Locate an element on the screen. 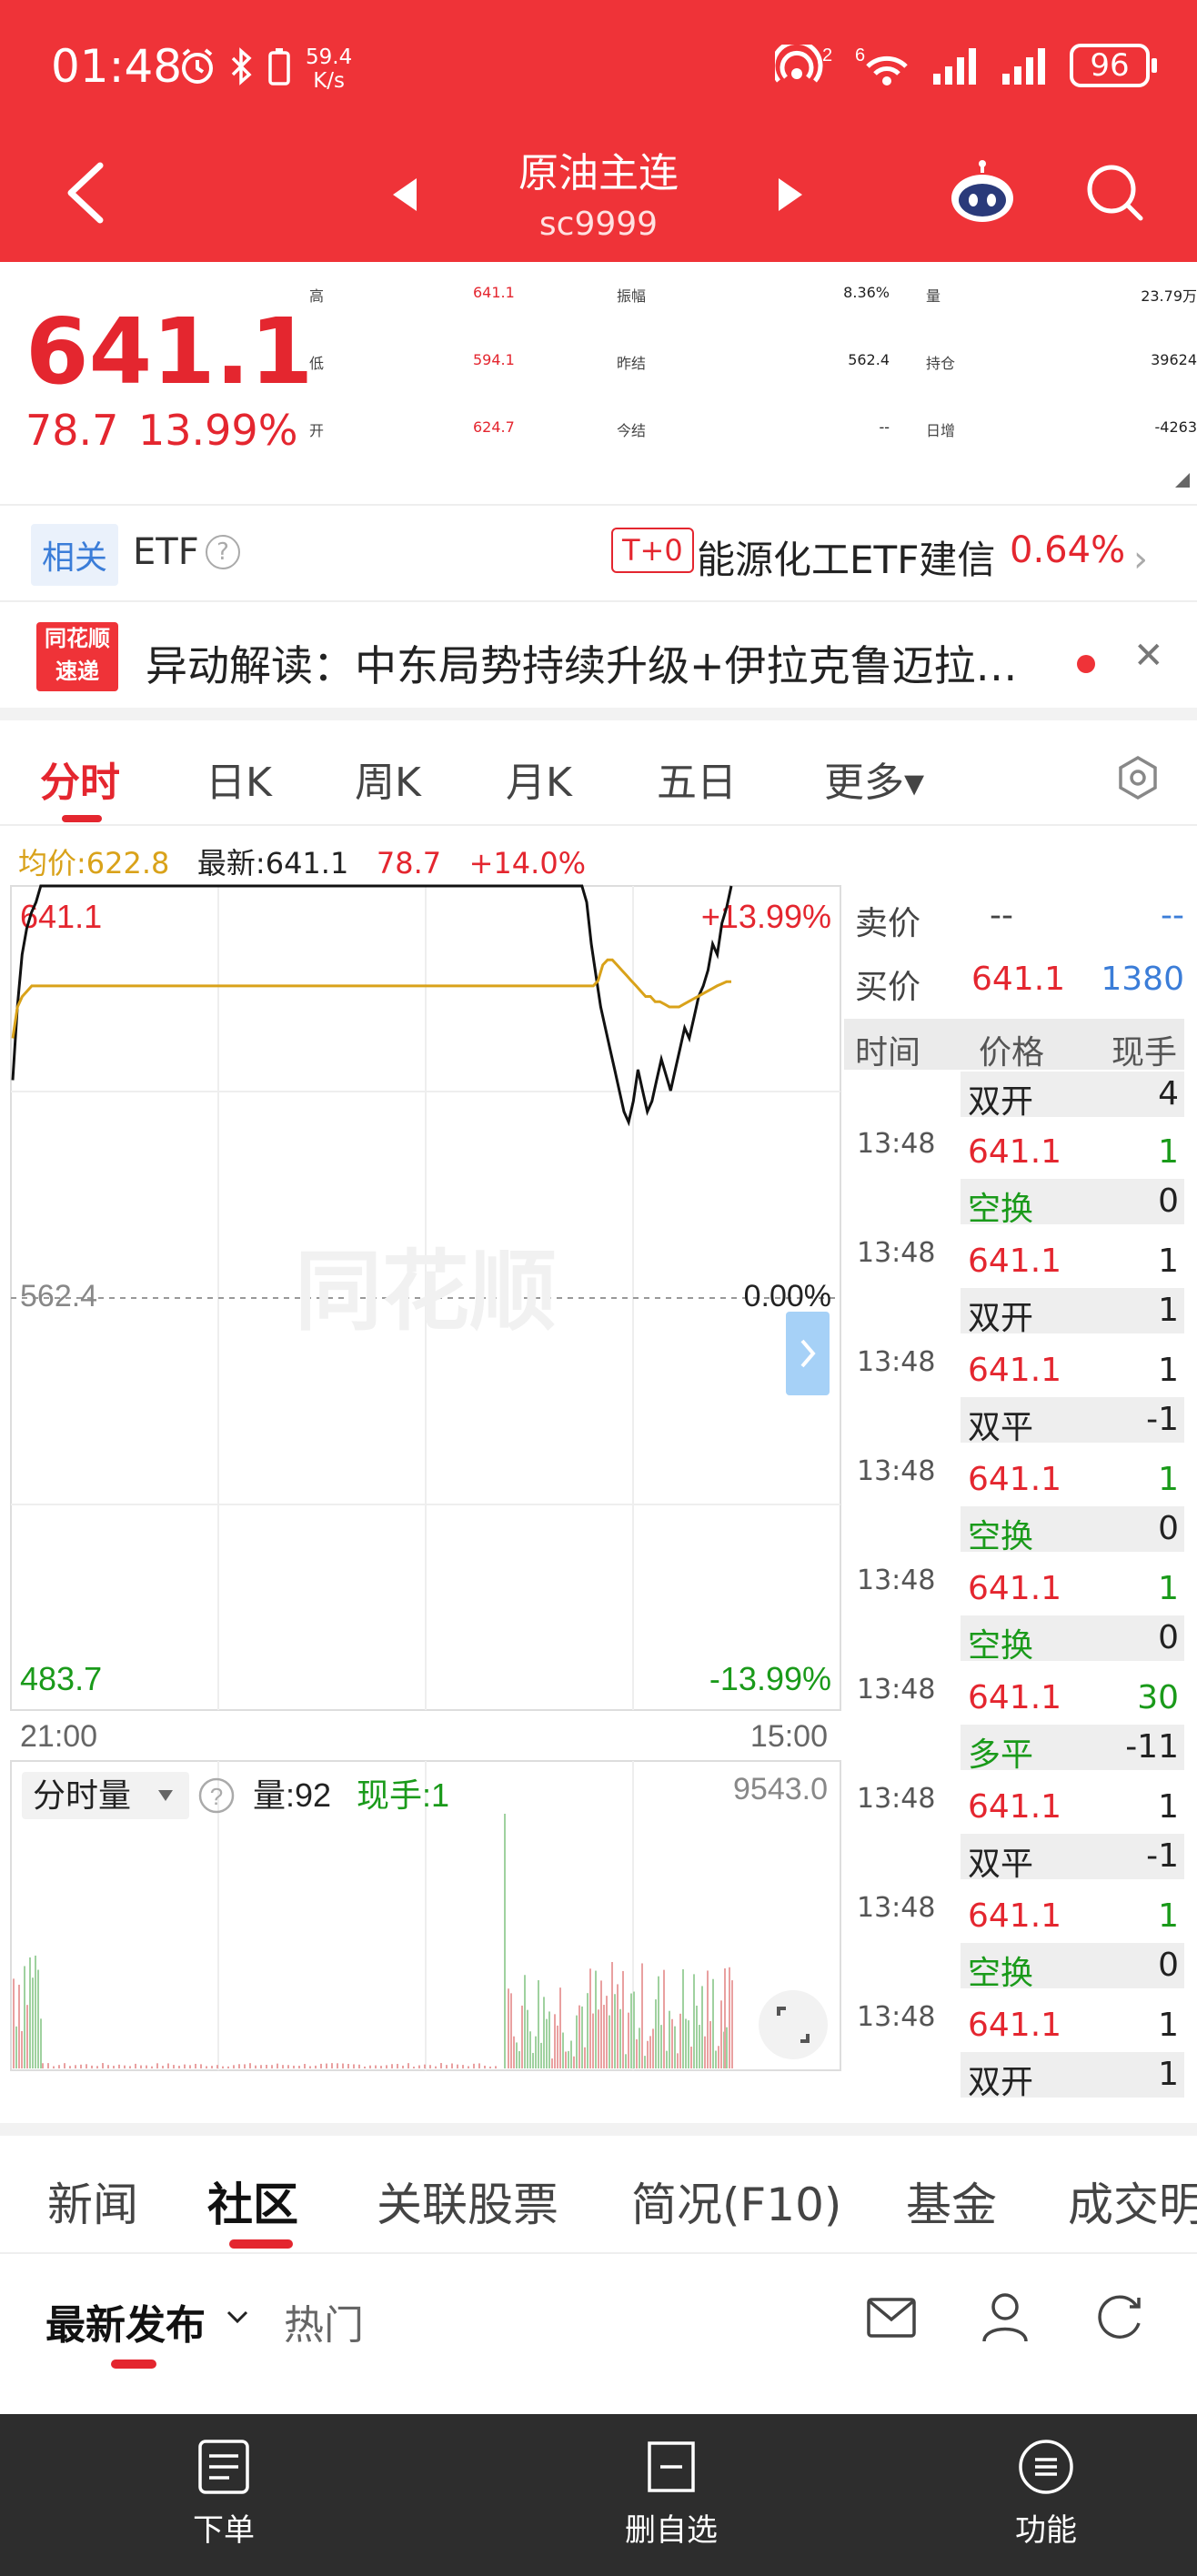  trade-change: 0 is located at coordinates (1168, 1201).